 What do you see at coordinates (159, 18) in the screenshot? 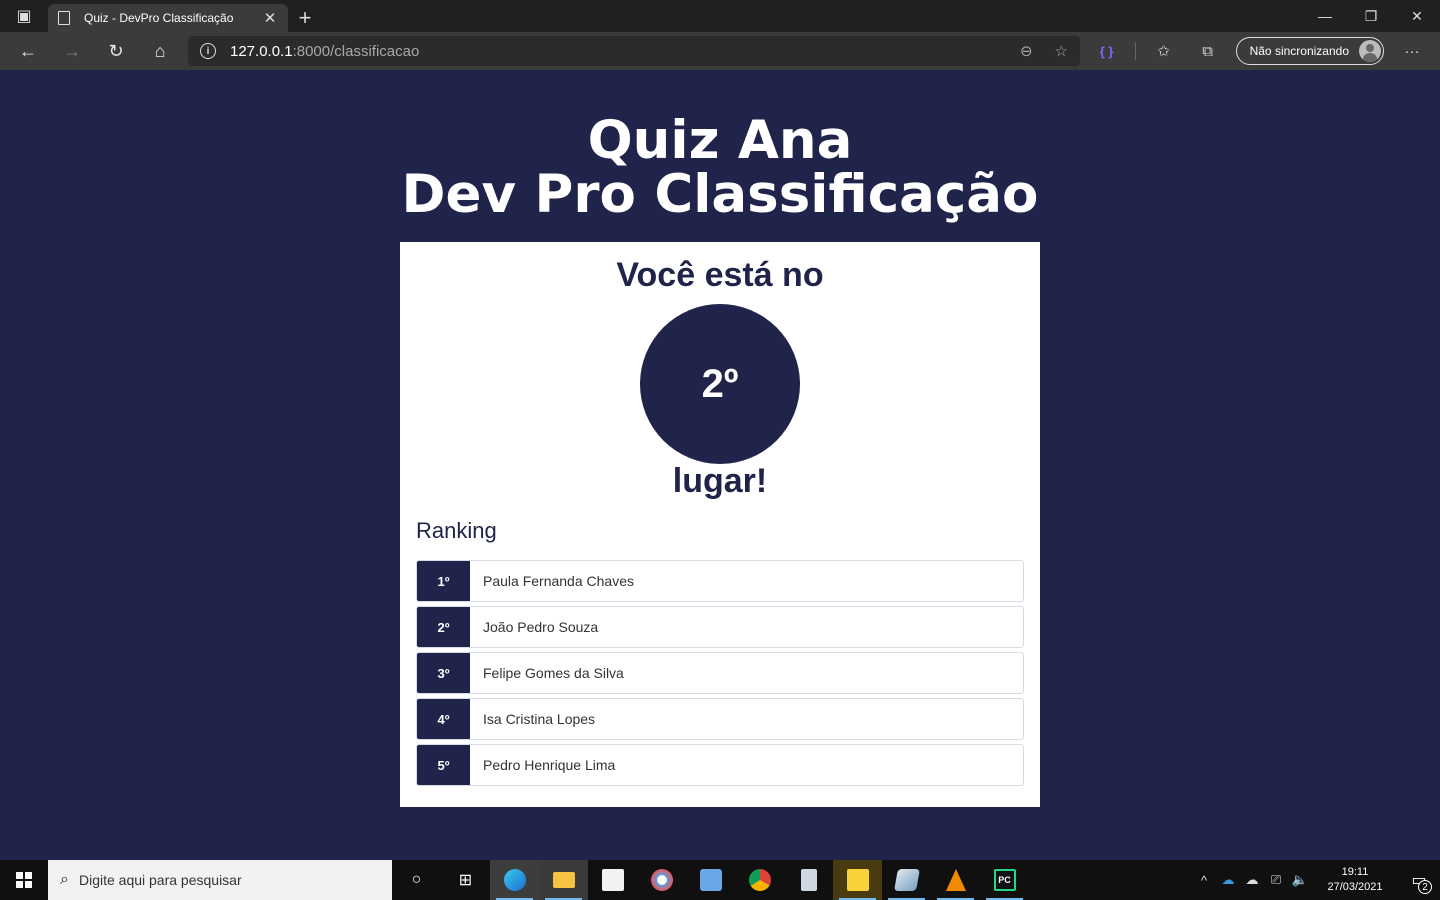
I see `tab-title: Quiz - DevPro Classificação` at bounding box center [159, 18].